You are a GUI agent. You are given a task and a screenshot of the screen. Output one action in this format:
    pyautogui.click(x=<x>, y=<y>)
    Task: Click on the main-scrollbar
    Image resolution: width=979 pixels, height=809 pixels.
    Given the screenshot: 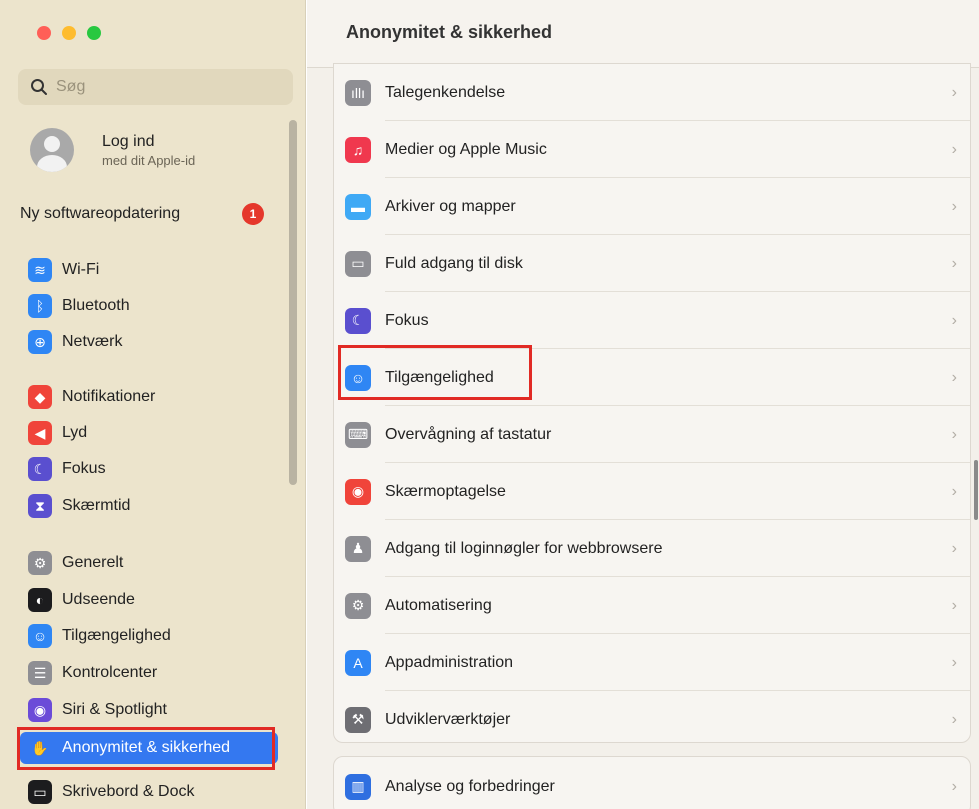 What is the action you would take?
    pyautogui.click(x=976, y=490)
    